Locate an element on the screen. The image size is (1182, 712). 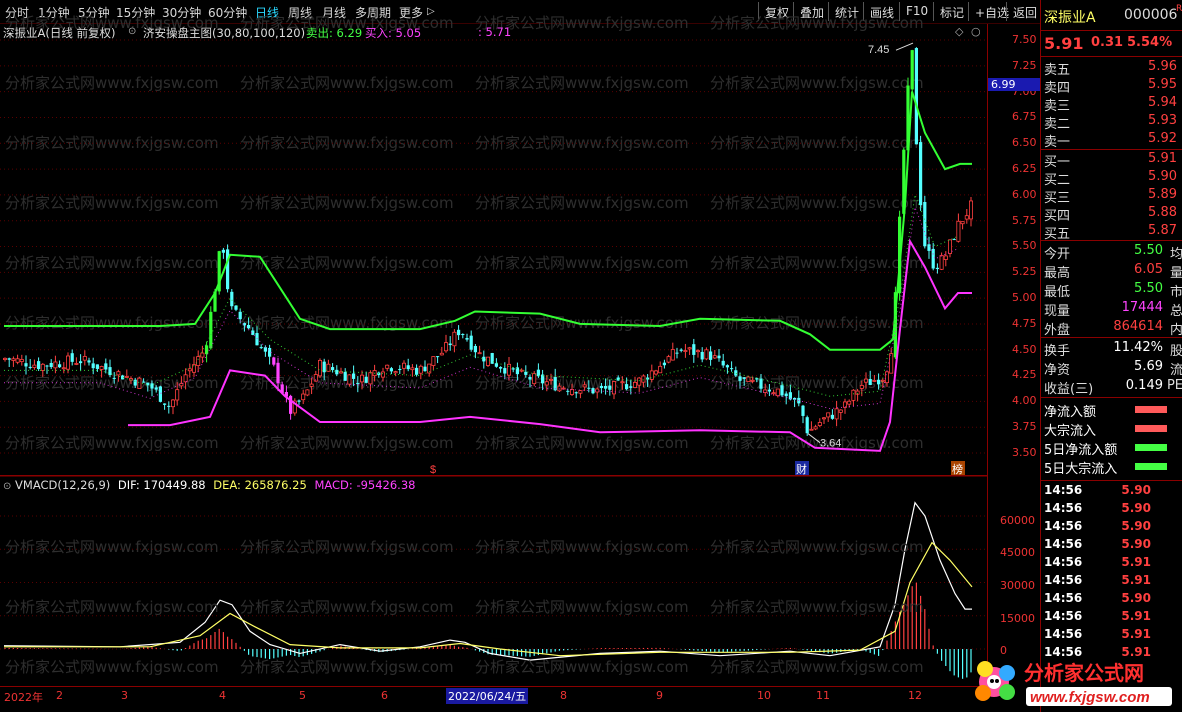
r-mark: R is located at coordinates (1179, 9).